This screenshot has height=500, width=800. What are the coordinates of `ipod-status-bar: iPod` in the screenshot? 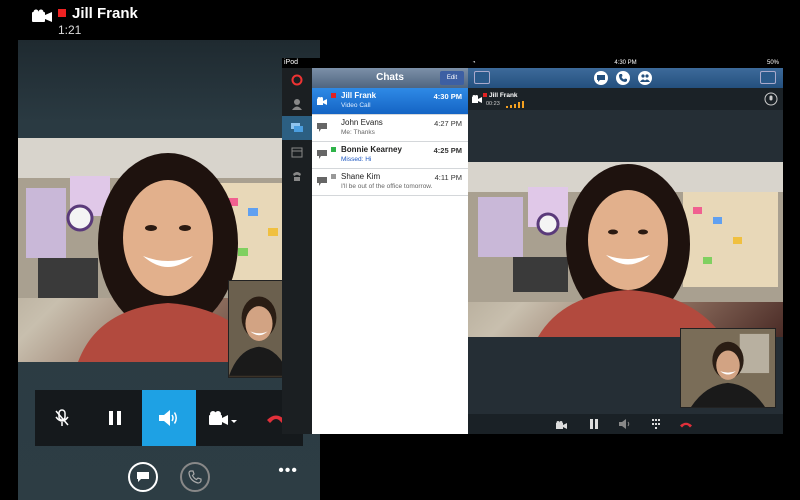 It's located at (375, 63).